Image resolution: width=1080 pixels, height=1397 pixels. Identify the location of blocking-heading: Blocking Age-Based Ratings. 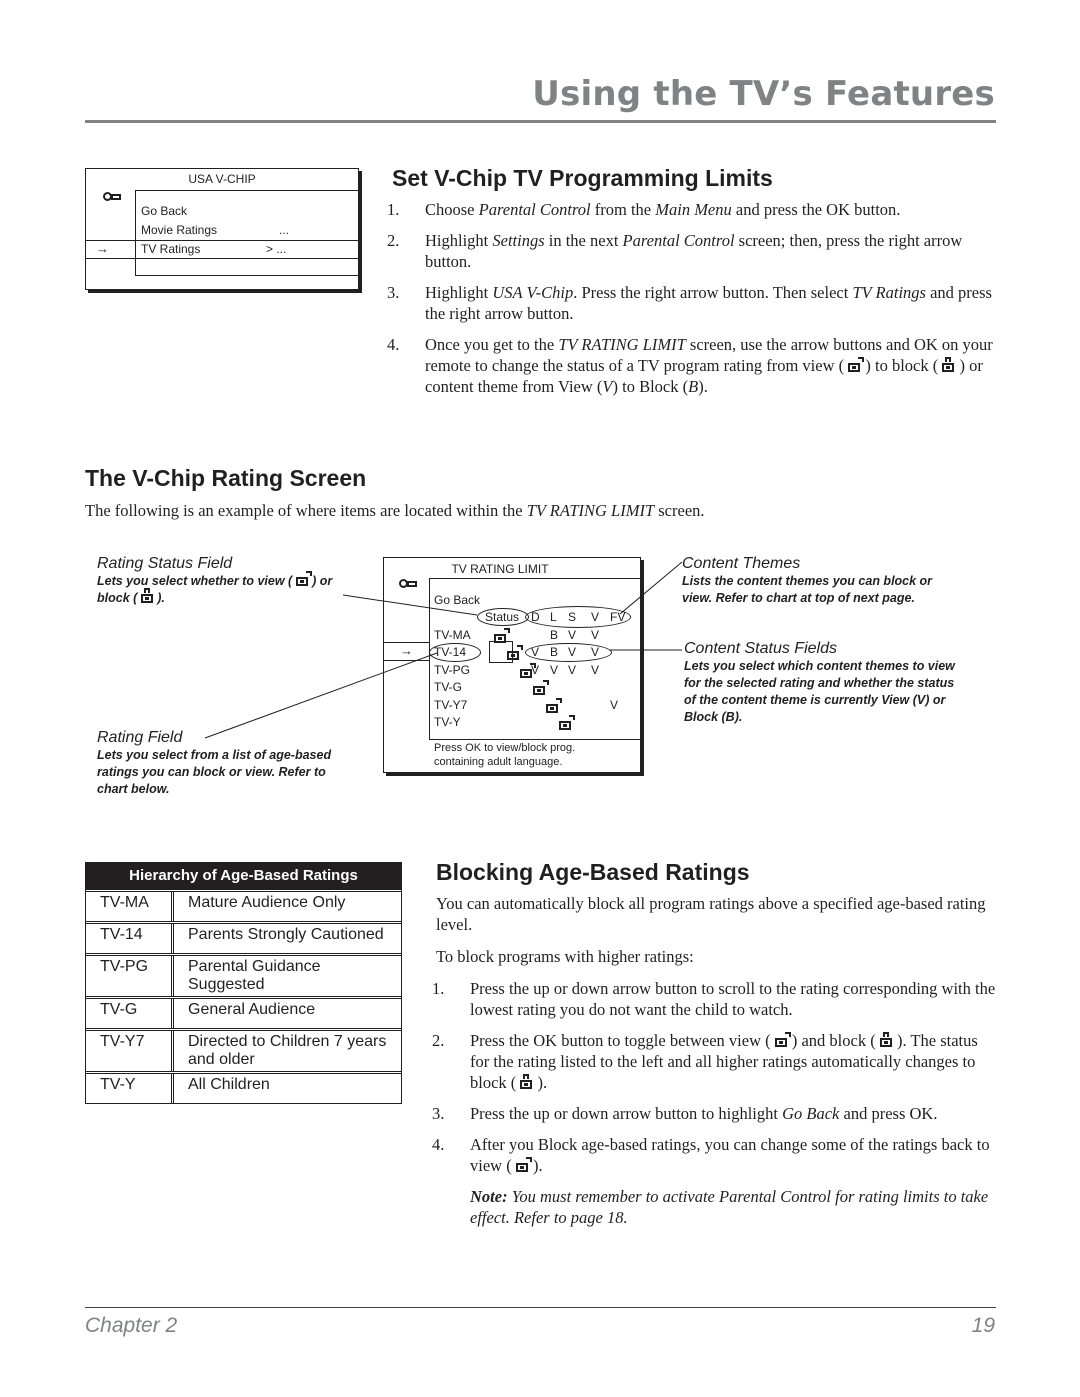
(593, 872).